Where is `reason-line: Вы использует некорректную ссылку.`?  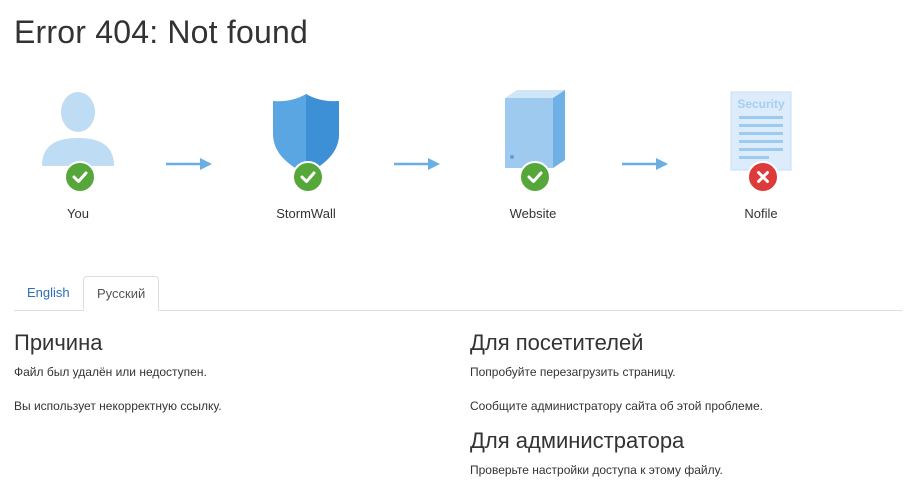
reason-line: Вы использует некорректную ссылку. is located at coordinates (118, 406).